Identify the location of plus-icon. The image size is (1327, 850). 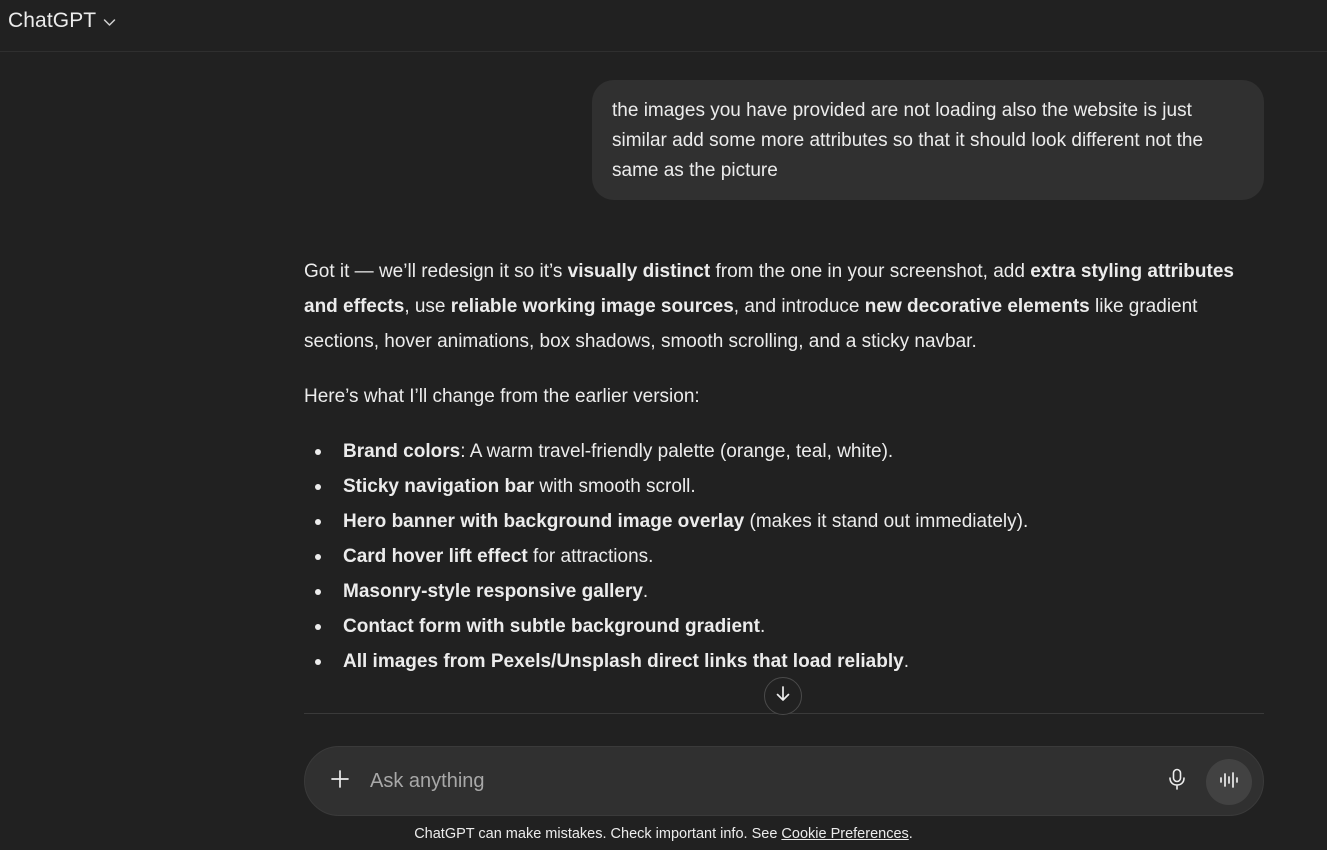
(340, 781).